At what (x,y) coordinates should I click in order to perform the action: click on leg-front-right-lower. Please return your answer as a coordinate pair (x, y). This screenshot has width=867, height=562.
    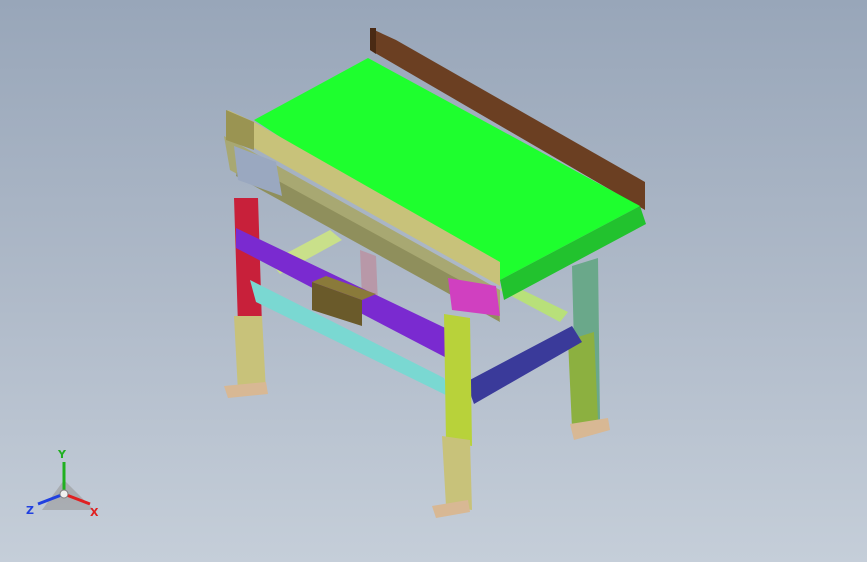
    Looking at the image, I should click on (457, 473).